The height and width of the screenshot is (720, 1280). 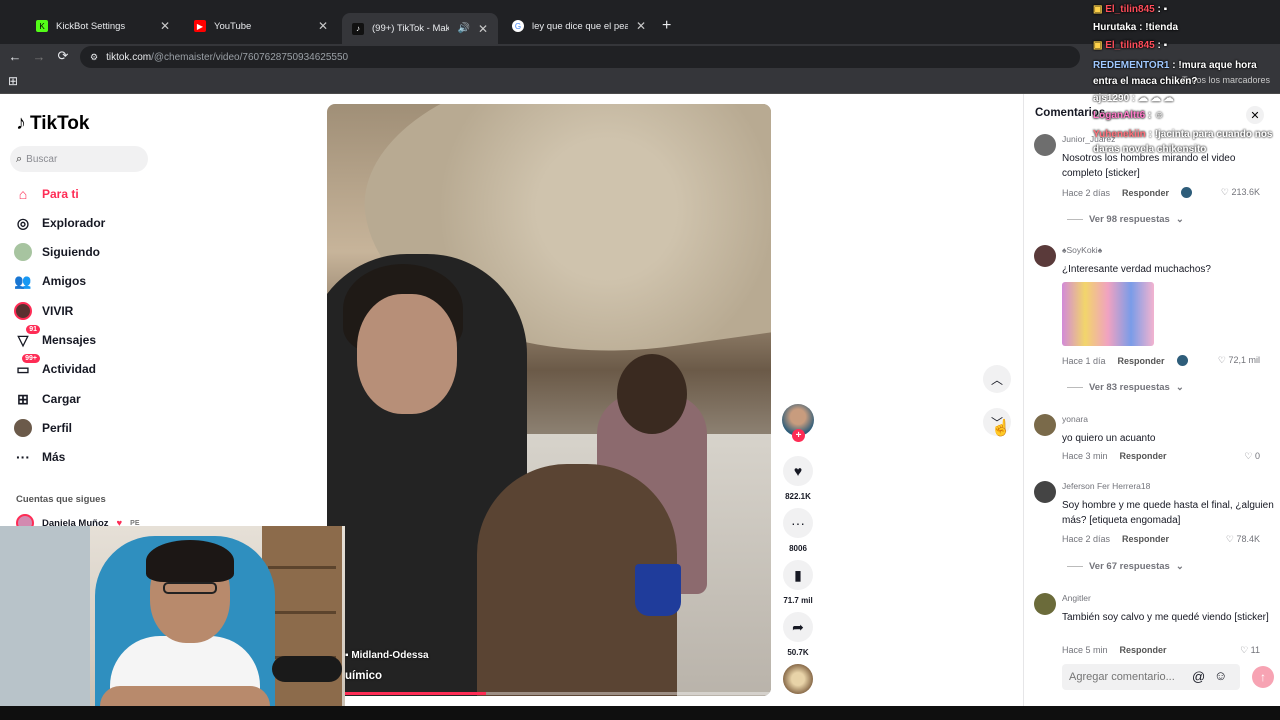 I want to click on chat-message: Hurutaka : !tienda, so click(x=1136, y=27).